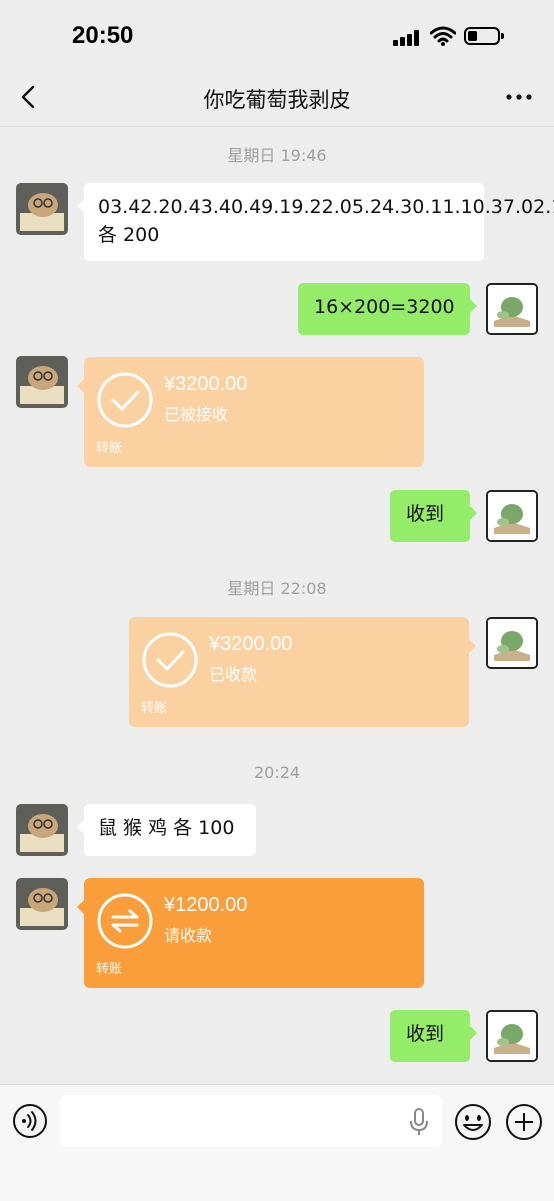  What do you see at coordinates (188, 935) in the screenshot?
I see `transfer-status: 请收款` at bounding box center [188, 935].